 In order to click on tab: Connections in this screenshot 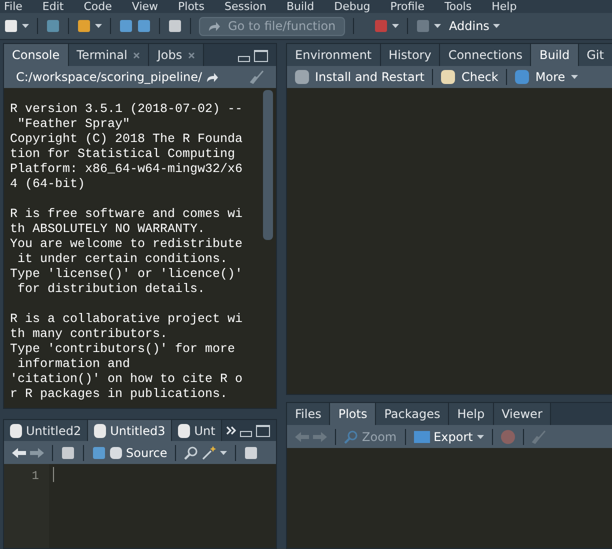, I will do `click(486, 55)`.